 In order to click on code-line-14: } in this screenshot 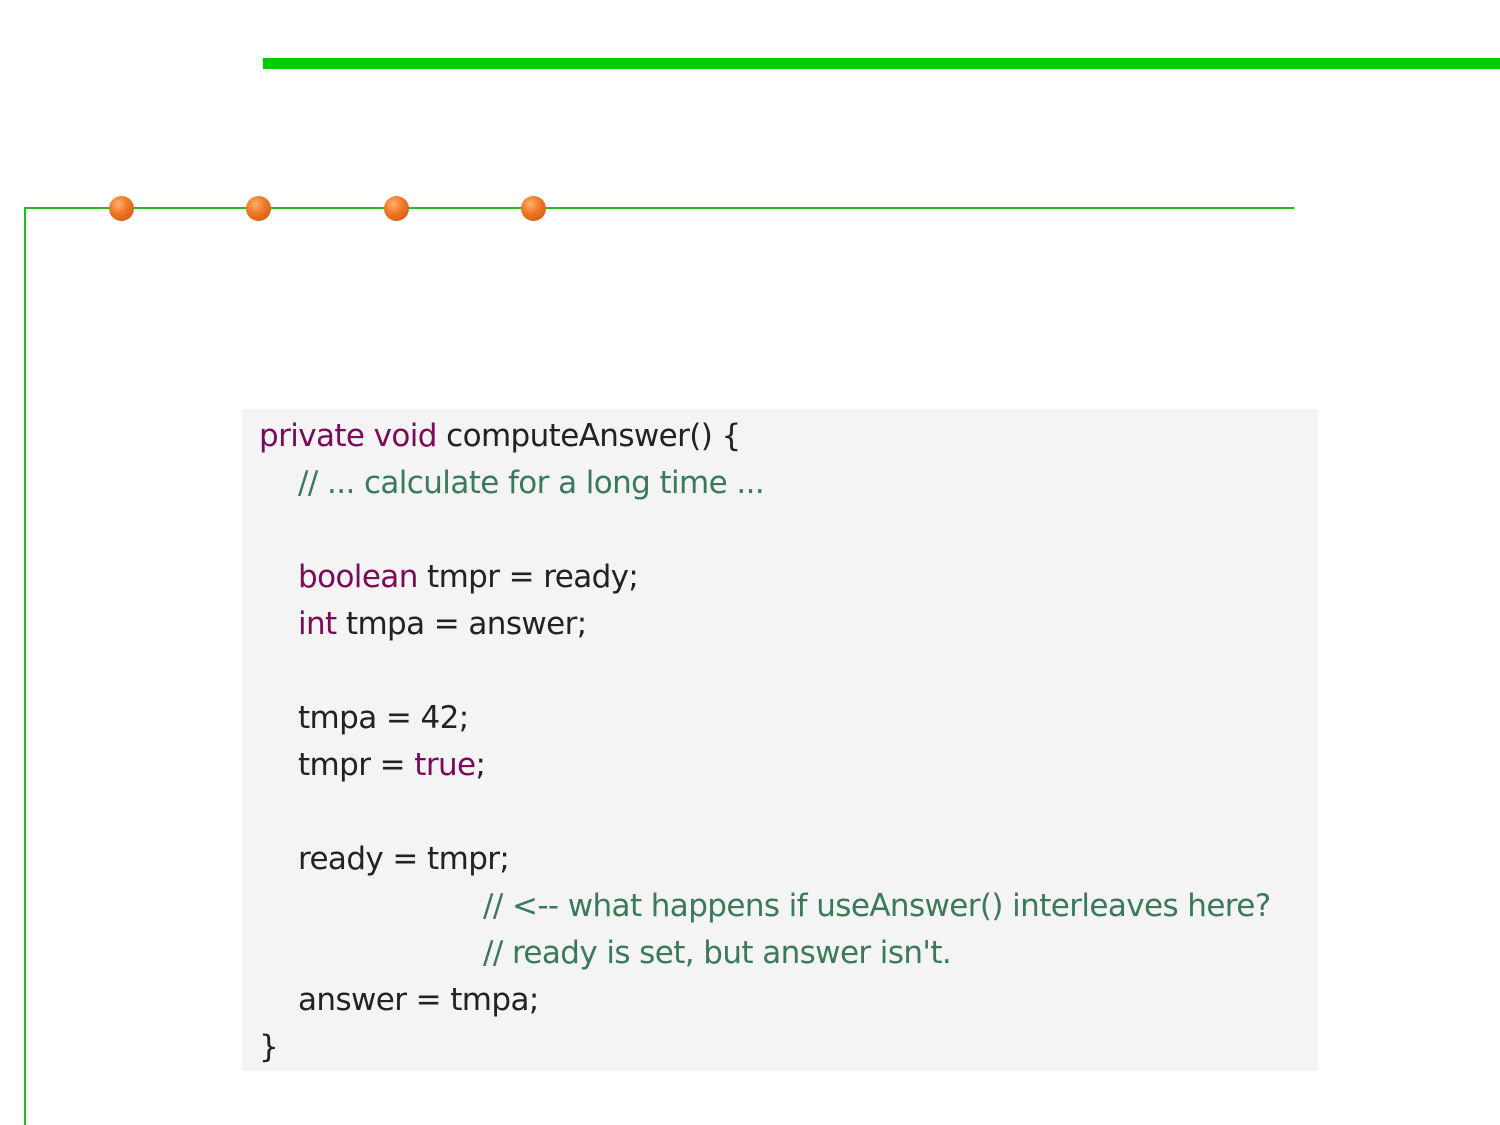, I will do `click(765, 1047)`.